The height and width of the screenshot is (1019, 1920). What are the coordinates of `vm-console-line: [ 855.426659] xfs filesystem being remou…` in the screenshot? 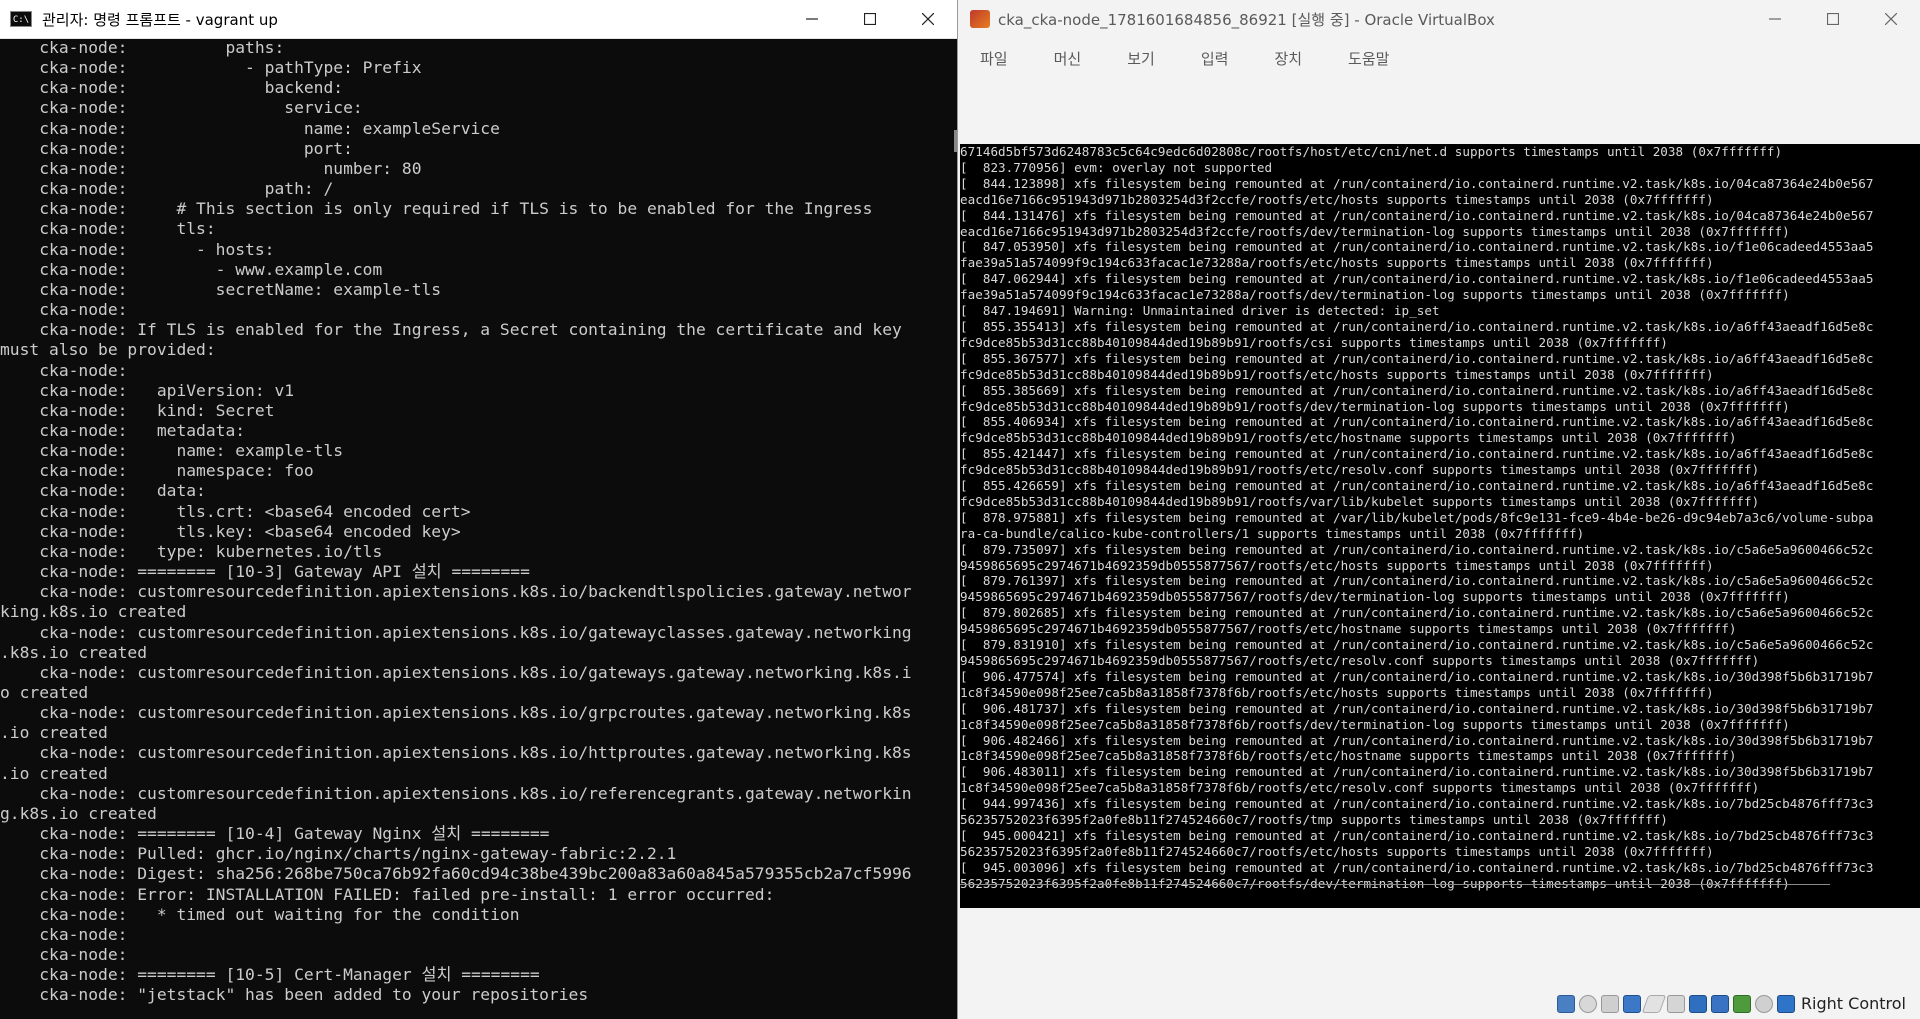 It's located at (1417, 486).